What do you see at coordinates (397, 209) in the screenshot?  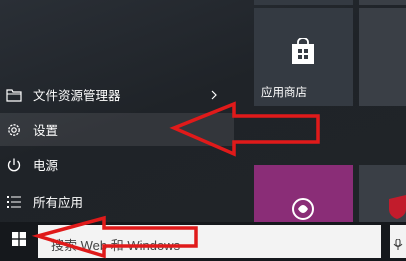 I see `shield-icon` at bounding box center [397, 209].